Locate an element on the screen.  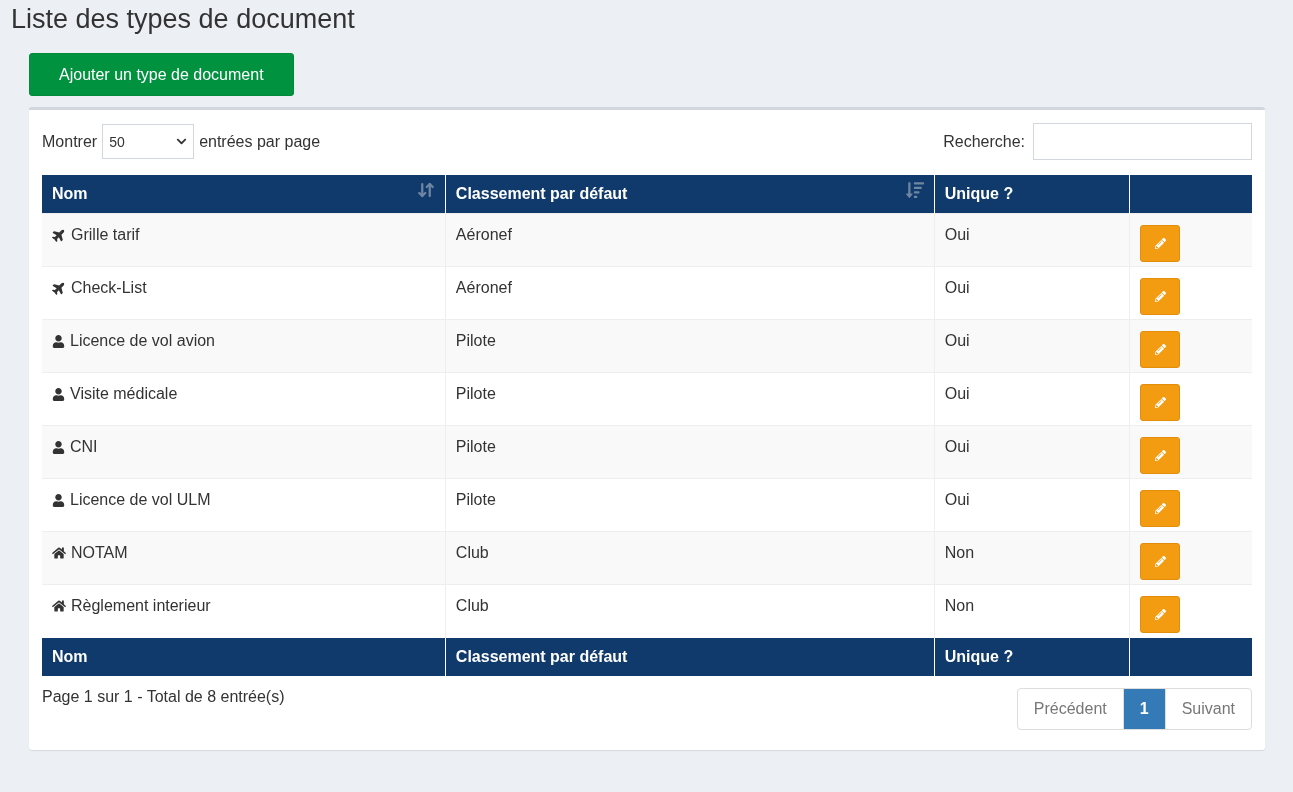
chevron-icon is located at coordinates (182, 141).